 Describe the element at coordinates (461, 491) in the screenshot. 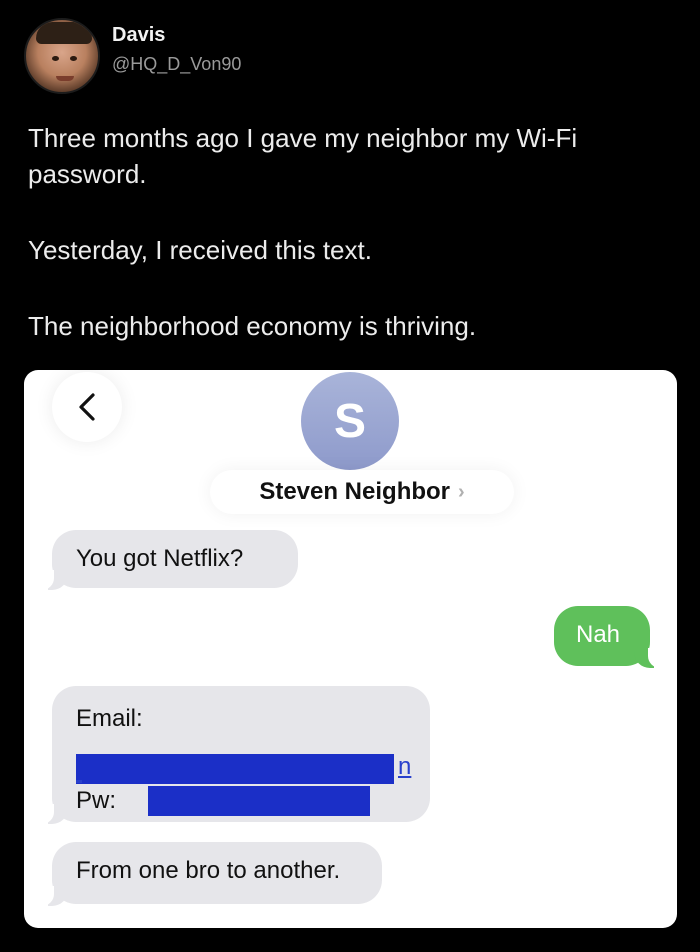

I see `chevron-right-icon: ›` at that location.